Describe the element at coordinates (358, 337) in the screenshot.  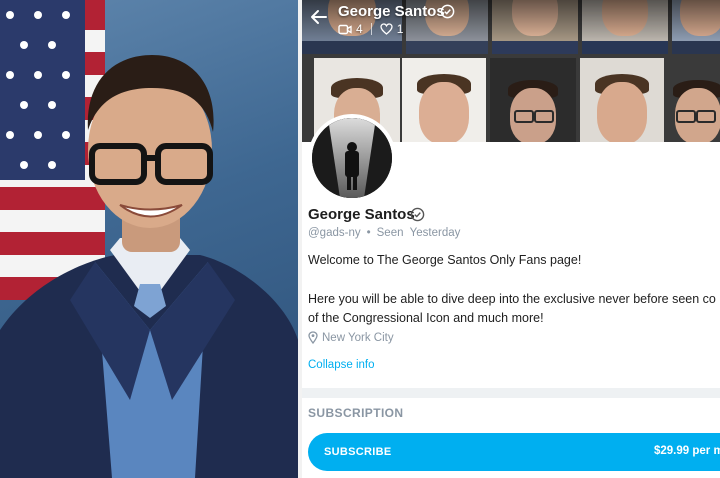
I see `location-text: New York City` at that location.